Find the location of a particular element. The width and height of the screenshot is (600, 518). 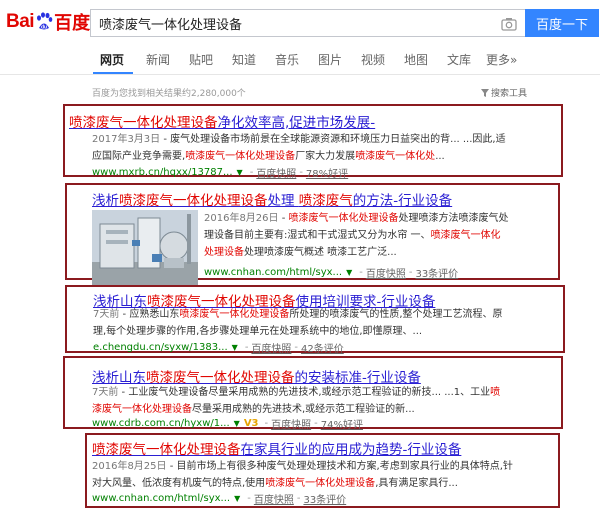

svg-text: du is located at coordinates (44, 28).